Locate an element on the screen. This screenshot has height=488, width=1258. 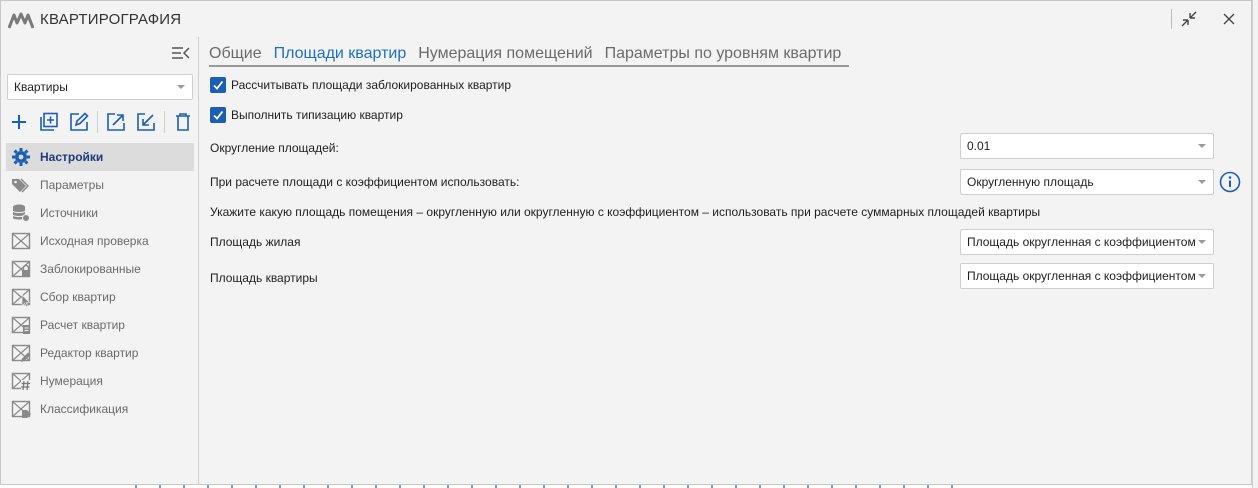
sidebar-item-settings: Настройки is located at coordinates (100, 157).